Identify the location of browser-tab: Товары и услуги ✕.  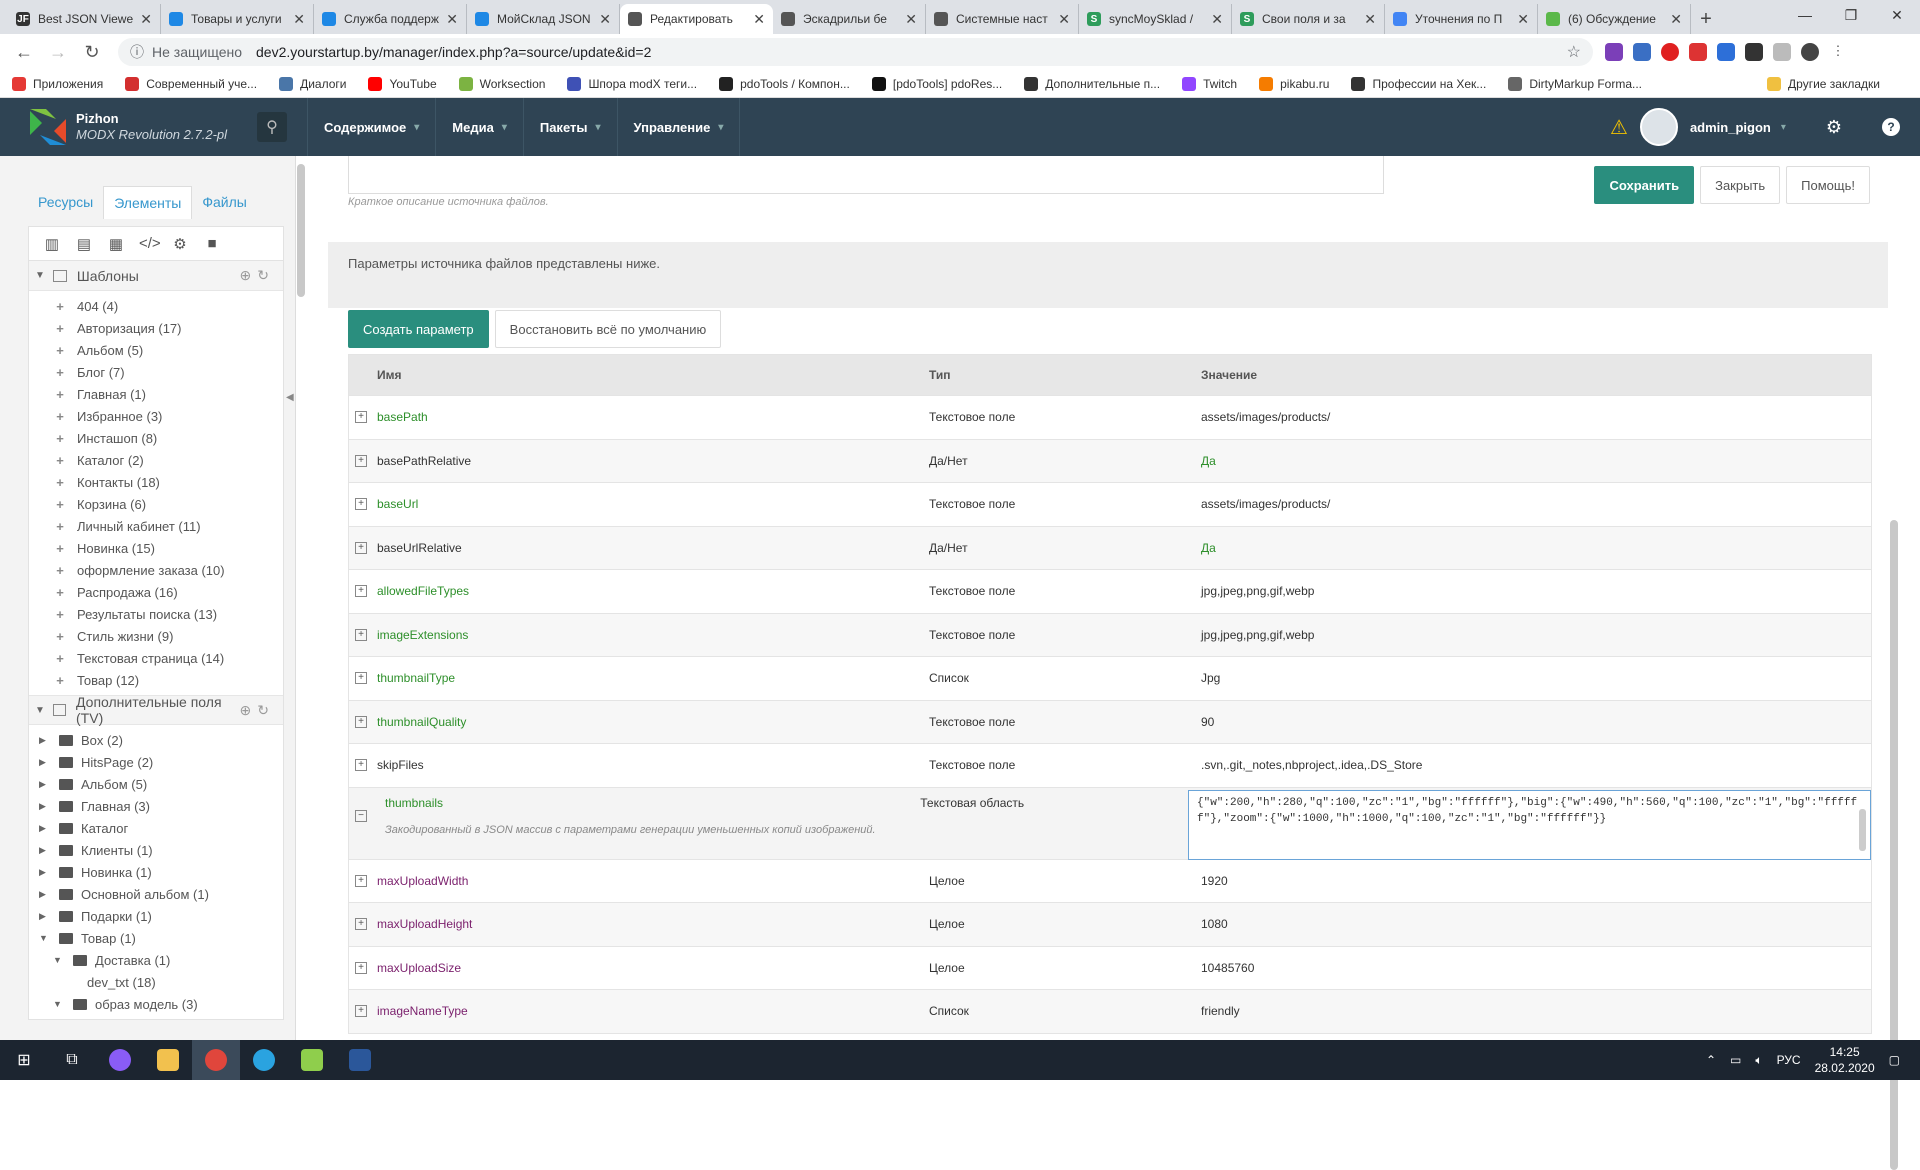
(237, 19).